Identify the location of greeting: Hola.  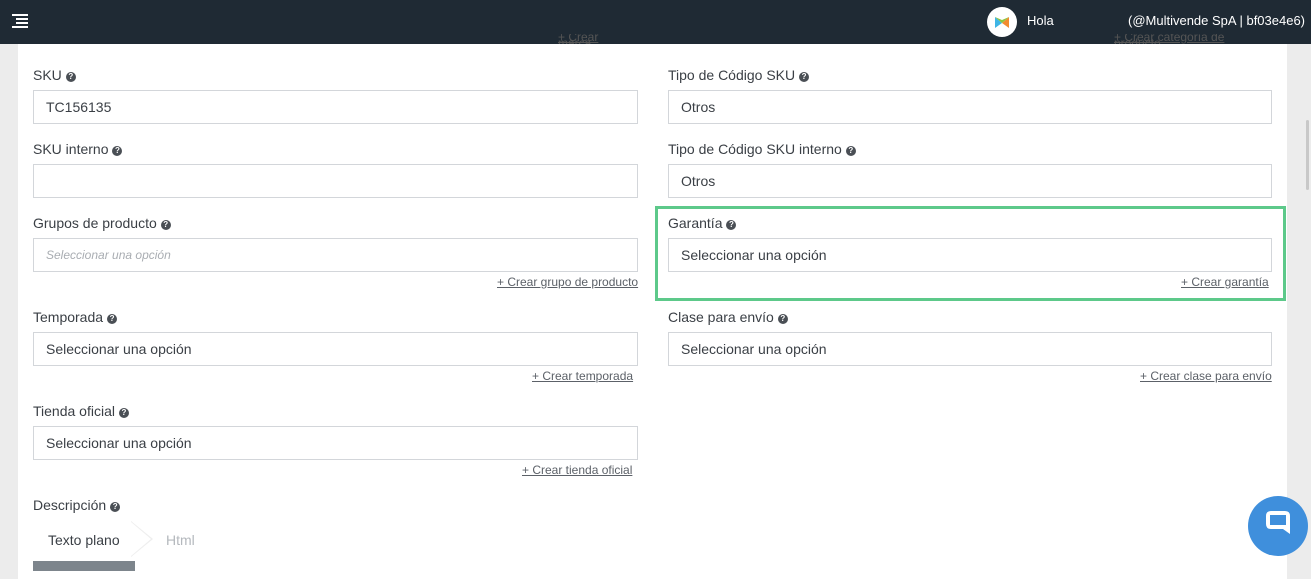
(1040, 20).